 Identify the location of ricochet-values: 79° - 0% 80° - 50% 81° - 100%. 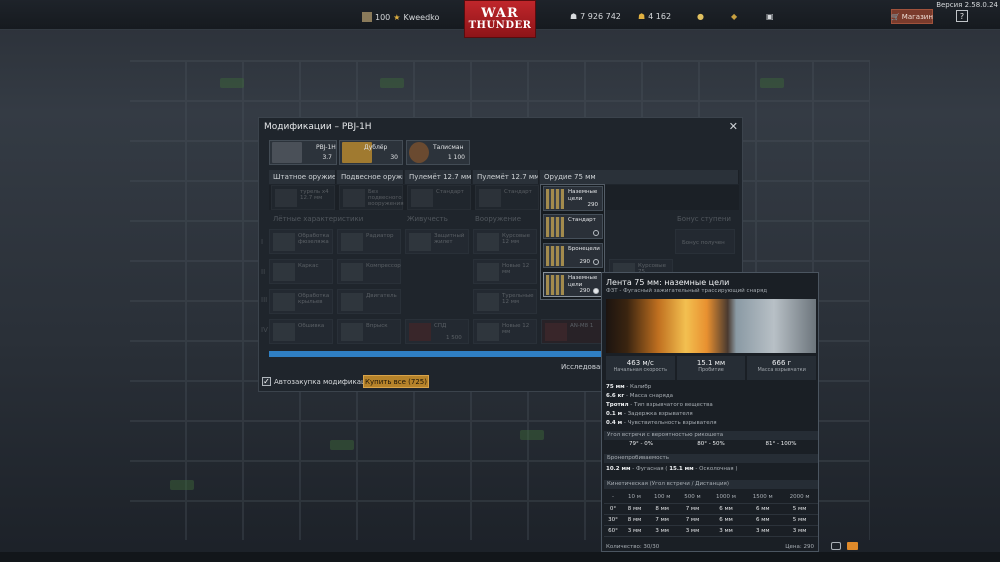
(713, 444).